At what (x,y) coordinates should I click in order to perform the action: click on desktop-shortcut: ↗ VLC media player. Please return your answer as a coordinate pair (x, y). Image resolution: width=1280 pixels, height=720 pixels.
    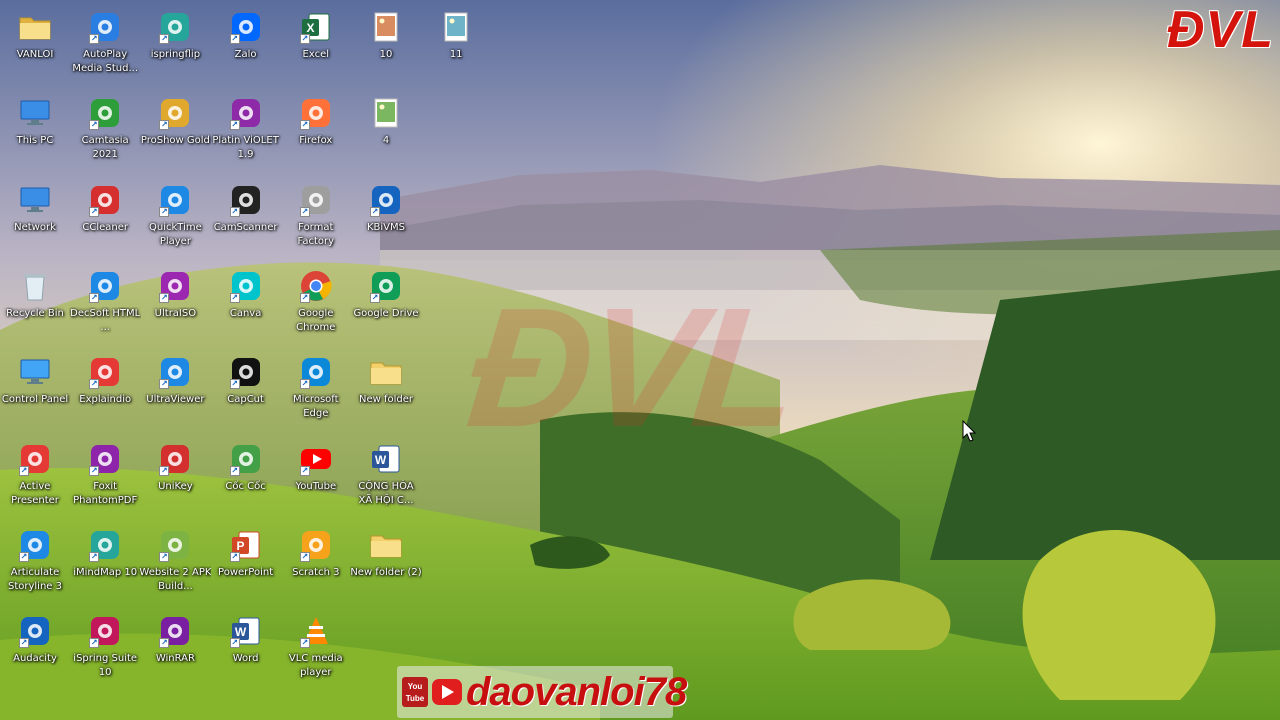
    Looking at the image, I should click on (316, 649).